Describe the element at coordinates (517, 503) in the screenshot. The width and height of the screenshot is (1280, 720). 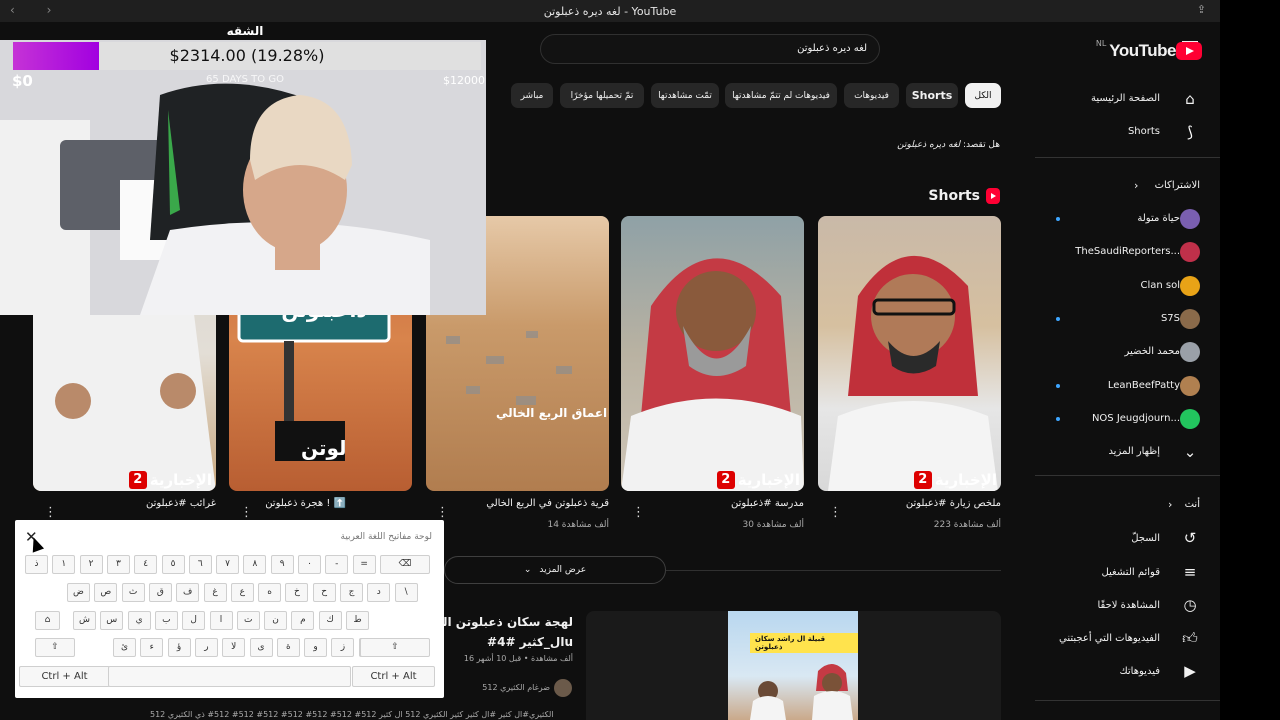
I see `short-title: قرية ذعبلوتن في الربع الخالي` at that location.